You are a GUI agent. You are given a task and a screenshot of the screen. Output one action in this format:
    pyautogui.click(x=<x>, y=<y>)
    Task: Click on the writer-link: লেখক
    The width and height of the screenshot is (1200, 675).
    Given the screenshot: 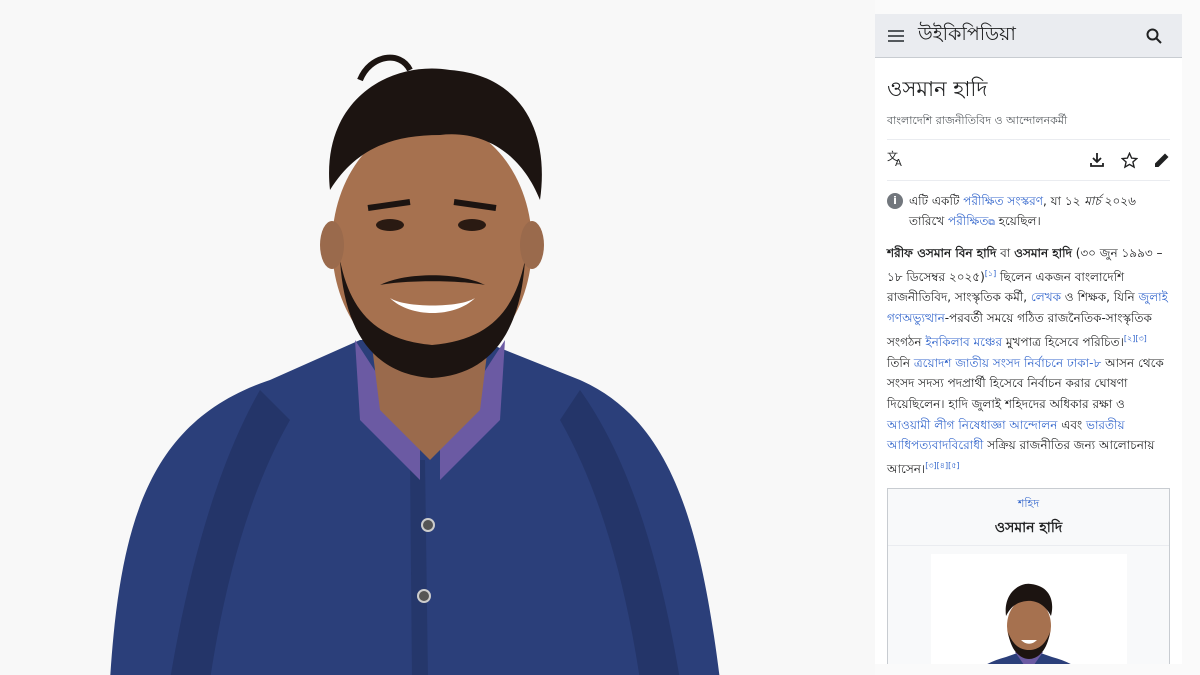 What is the action you would take?
    pyautogui.click(x=1046, y=297)
    